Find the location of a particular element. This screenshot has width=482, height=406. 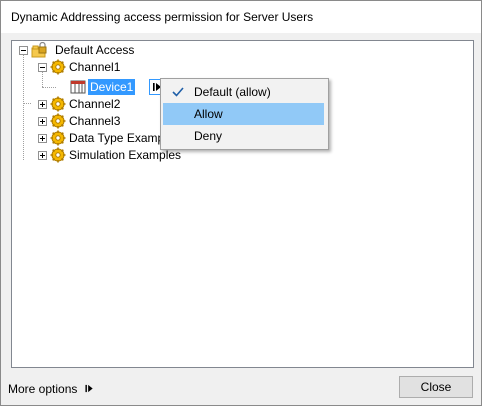

tree-node-label: Channel3 is located at coordinates (95, 121).